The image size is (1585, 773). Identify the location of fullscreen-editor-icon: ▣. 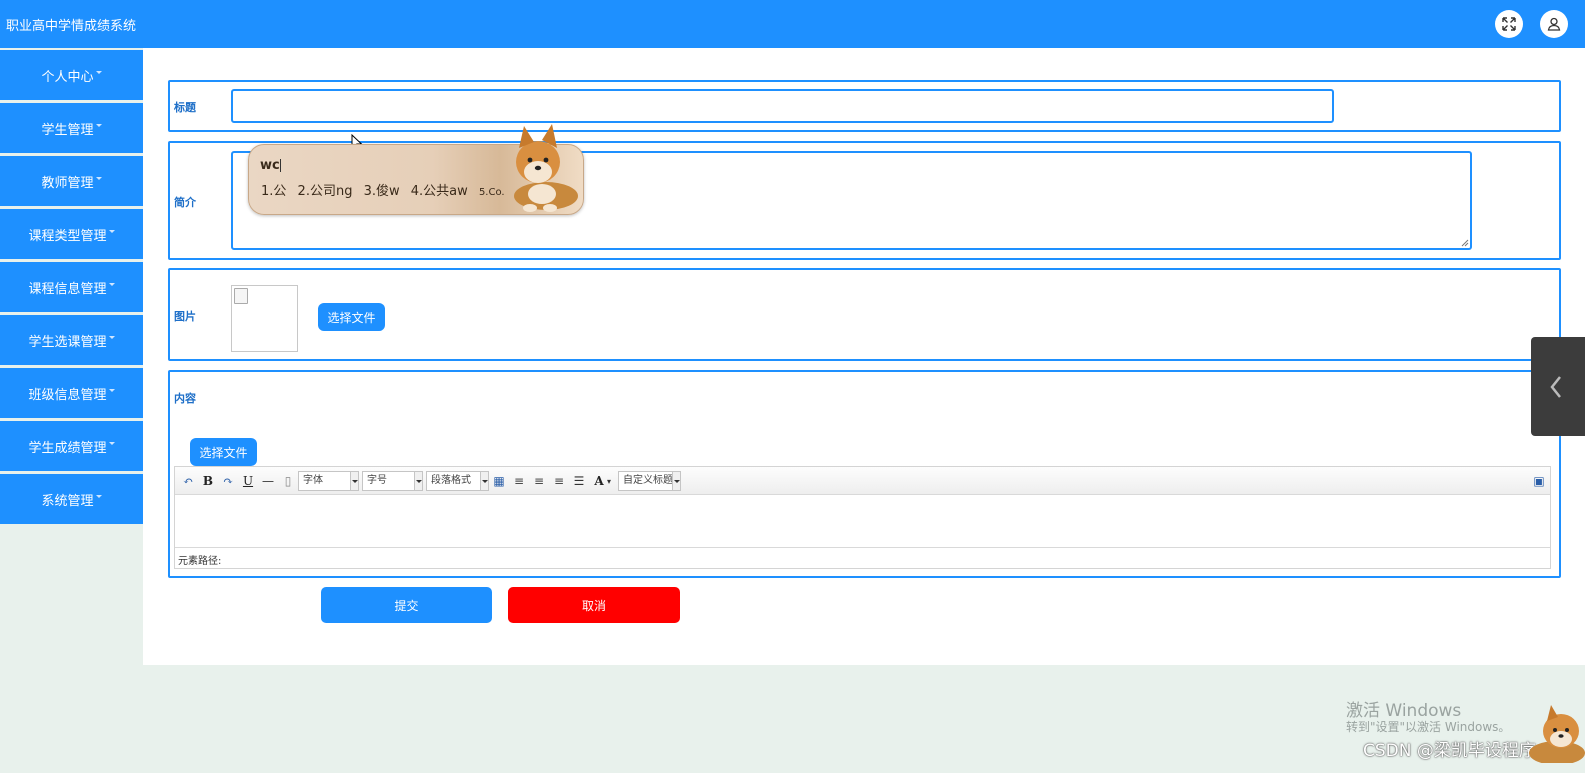
(1539, 481).